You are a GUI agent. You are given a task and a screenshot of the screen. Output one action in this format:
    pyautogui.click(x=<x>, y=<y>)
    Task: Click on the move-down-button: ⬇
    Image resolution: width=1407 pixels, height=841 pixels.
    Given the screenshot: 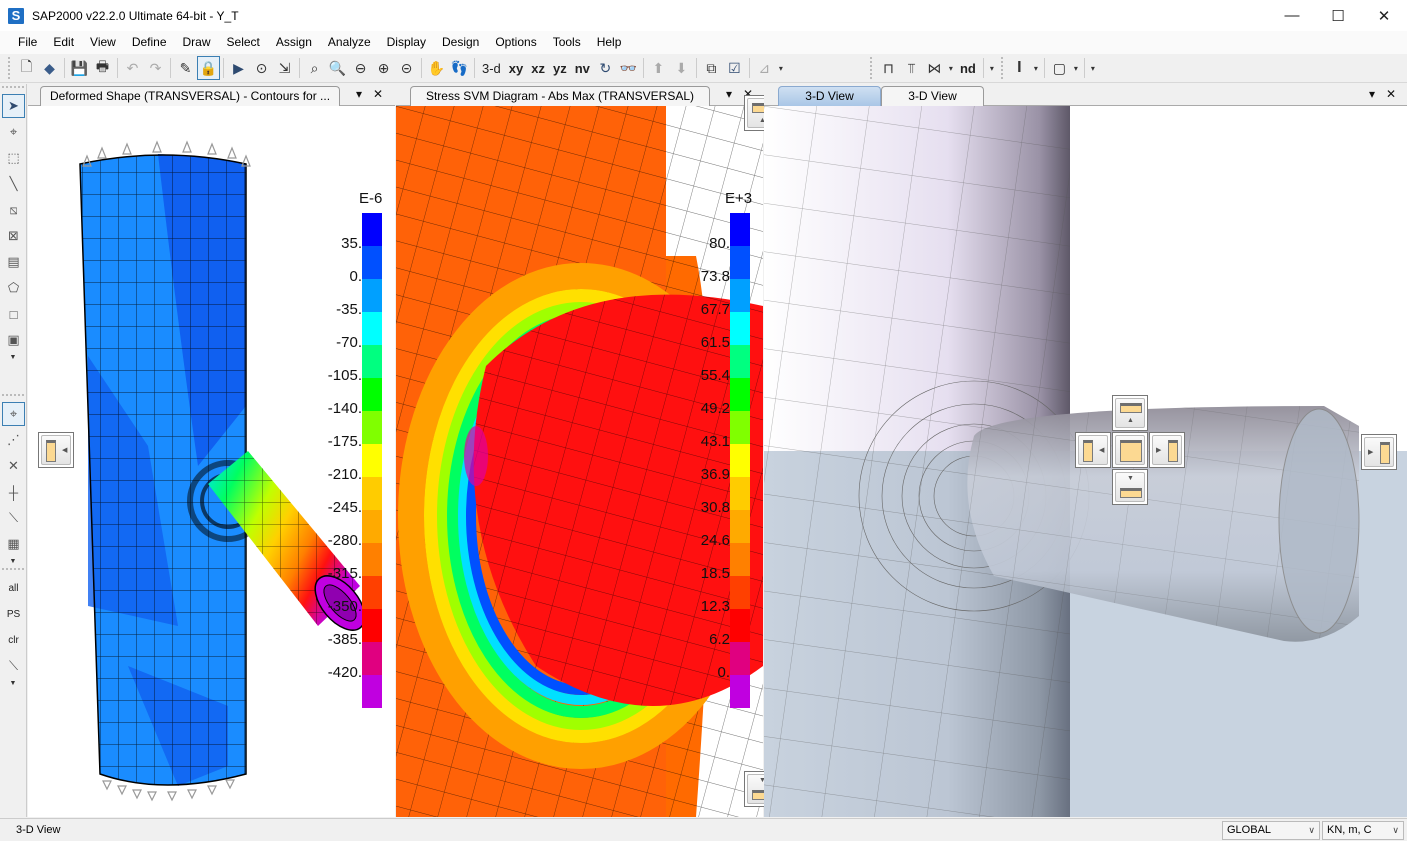 What is the action you would take?
    pyautogui.click(x=681, y=68)
    